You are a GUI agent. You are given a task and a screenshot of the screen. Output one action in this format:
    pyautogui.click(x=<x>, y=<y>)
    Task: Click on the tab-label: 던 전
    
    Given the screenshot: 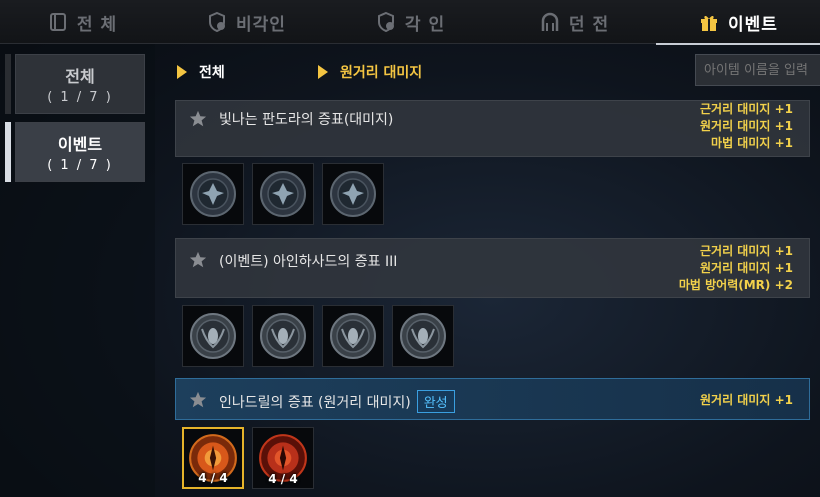 What is the action you would take?
    pyautogui.click(x=589, y=24)
    